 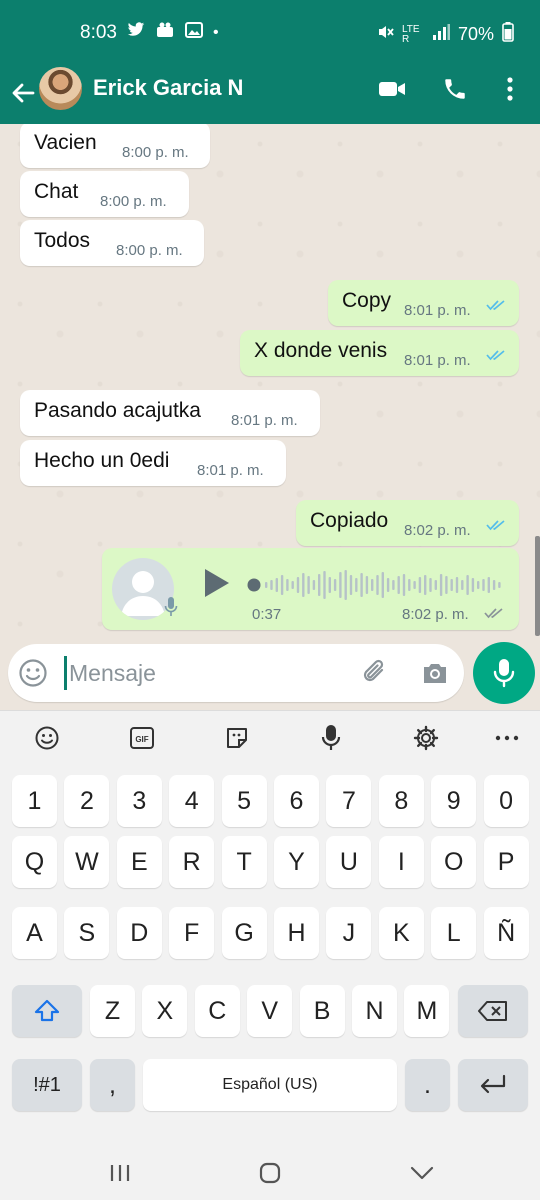 I want to click on key-r: R, so click(x=192, y=862).